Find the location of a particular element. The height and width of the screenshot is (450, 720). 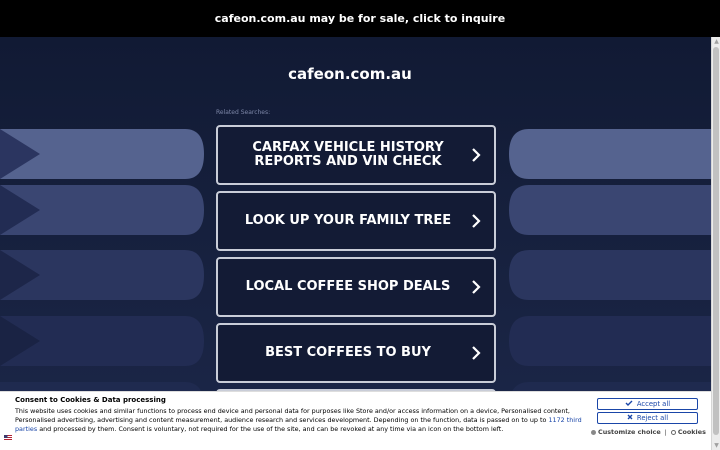

cookies-link: Cookies is located at coordinates (688, 432).